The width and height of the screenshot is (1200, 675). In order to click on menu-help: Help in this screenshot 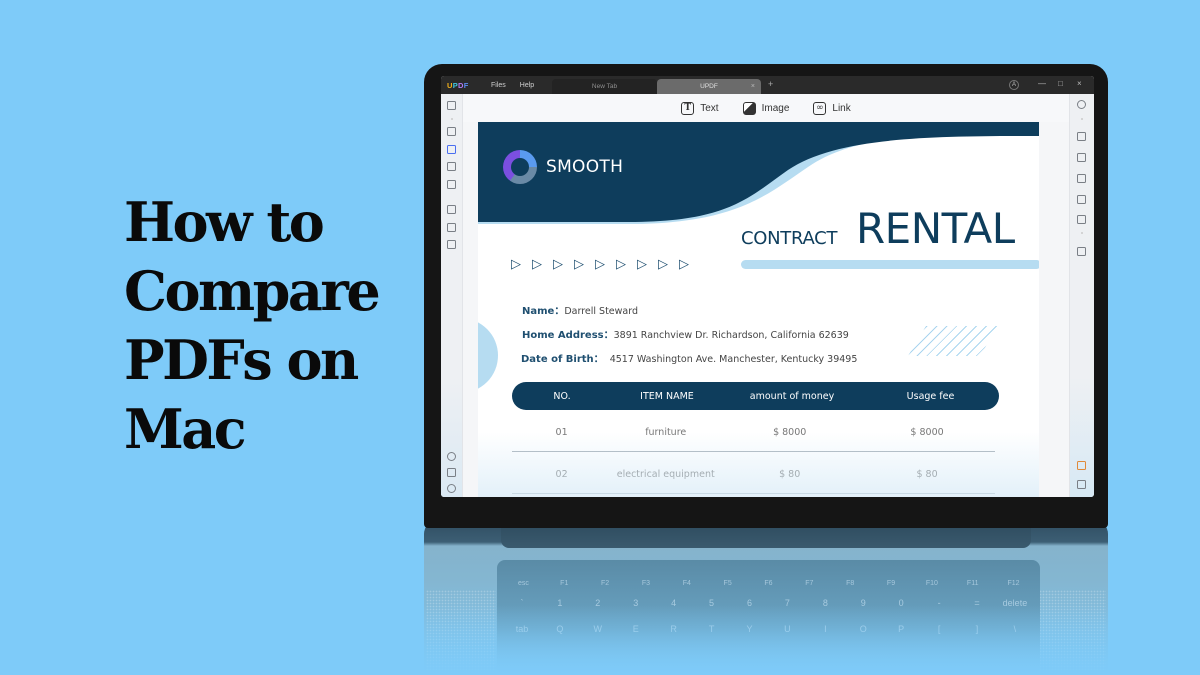, I will do `click(527, 85)`.